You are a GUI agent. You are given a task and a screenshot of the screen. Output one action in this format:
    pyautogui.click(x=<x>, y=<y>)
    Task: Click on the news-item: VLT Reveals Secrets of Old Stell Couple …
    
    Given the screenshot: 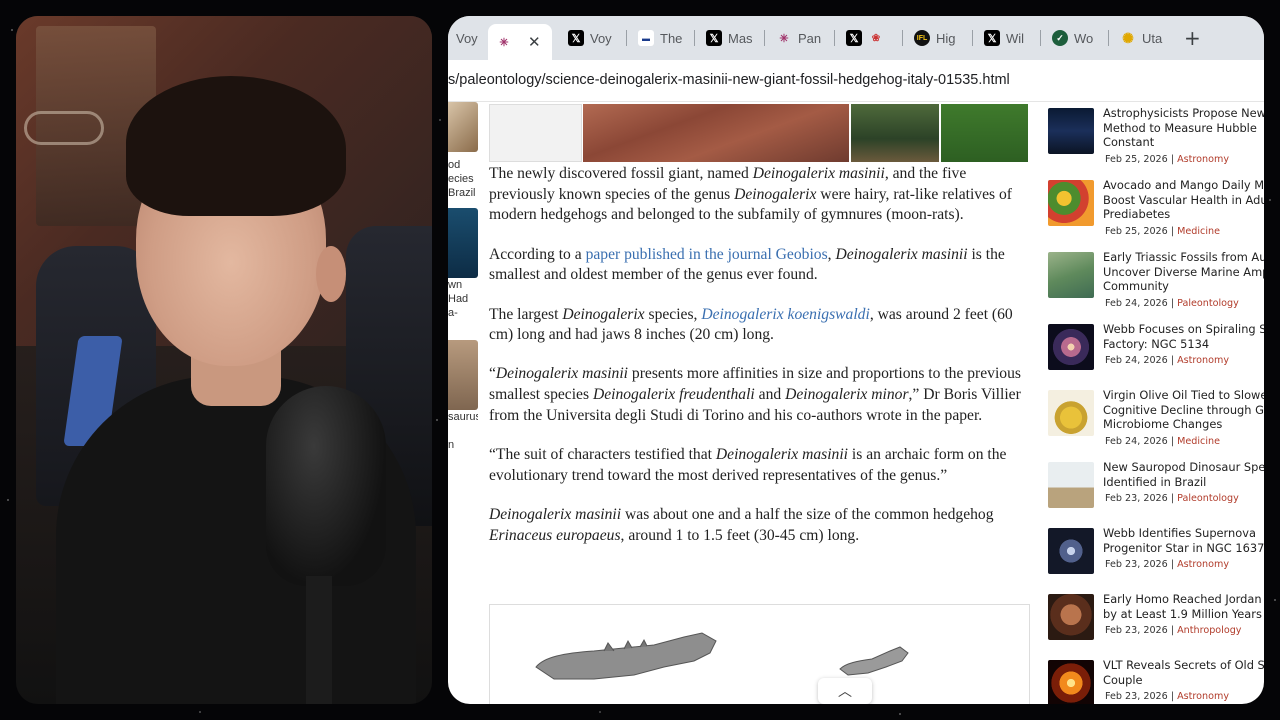 What is the action you would take?
    pyautogui.click(x=1156, y=680)
    